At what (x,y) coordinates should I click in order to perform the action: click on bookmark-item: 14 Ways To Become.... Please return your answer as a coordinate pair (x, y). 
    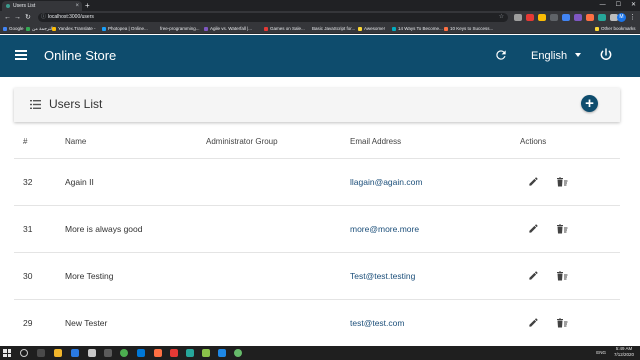
    Looking at the image, I should click on (417, 29).